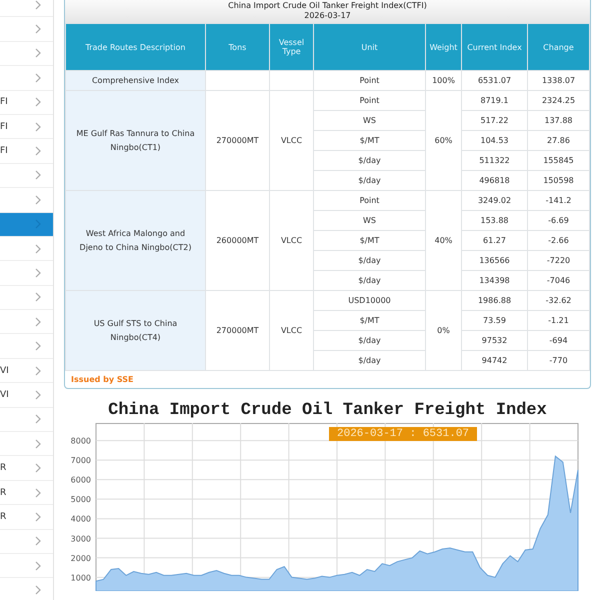  I want to click on table-cell: -7220, so click(559, 260).